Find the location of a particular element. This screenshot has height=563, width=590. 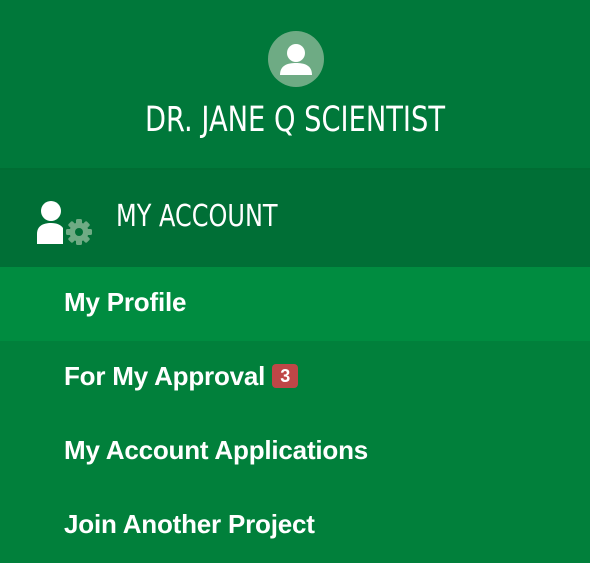

menu-item-join-another-project: Join Another Project is located at coordinates (295, 526).